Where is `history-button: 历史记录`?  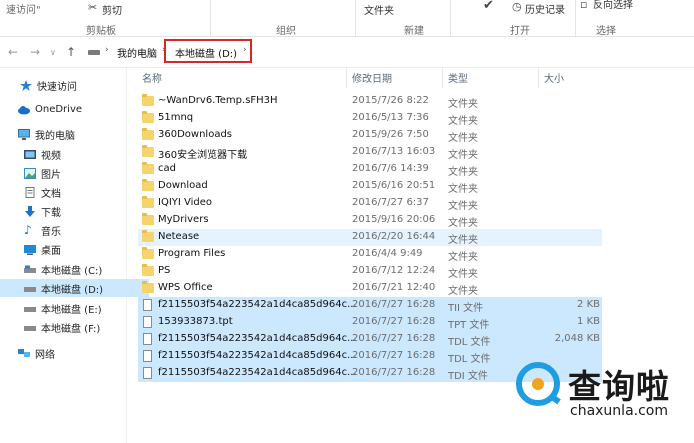 history-button: 历史记录 is located at coordinates (545, 8).